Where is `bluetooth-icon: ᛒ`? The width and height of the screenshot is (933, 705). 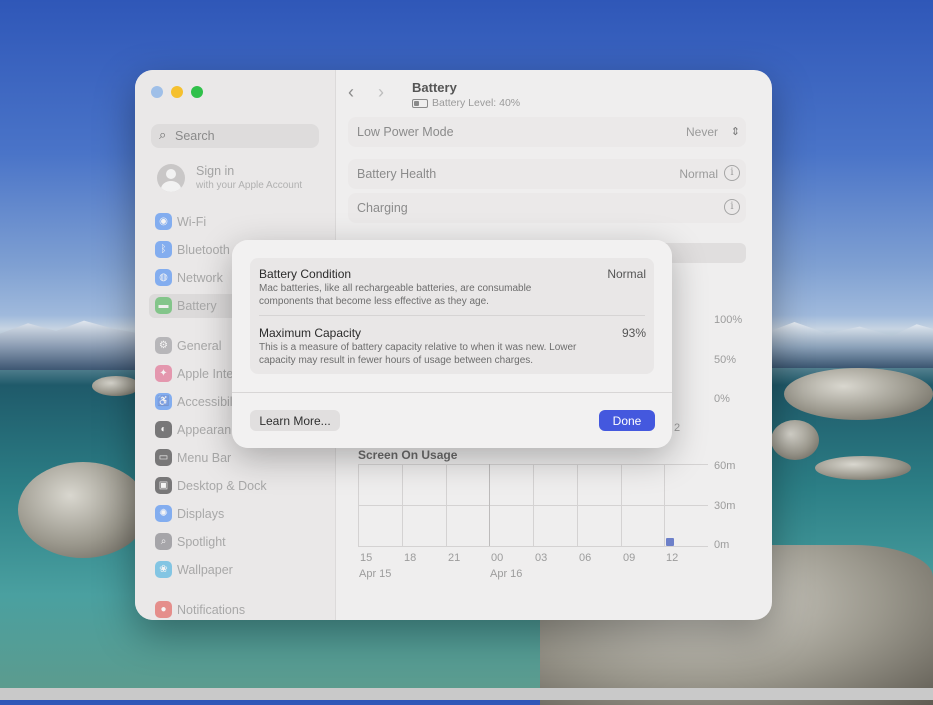 bluetooth-icon: ᛒ is located at coordinates (163, 249).